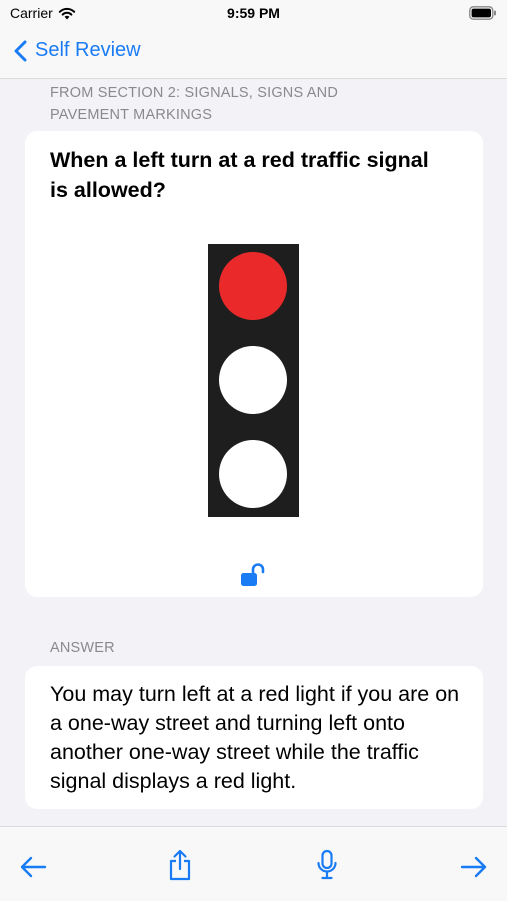  What do you see at coordinates (33, 867) in the screenshot?
I see `back-arrow-icon` at bounding box center [33, 867].